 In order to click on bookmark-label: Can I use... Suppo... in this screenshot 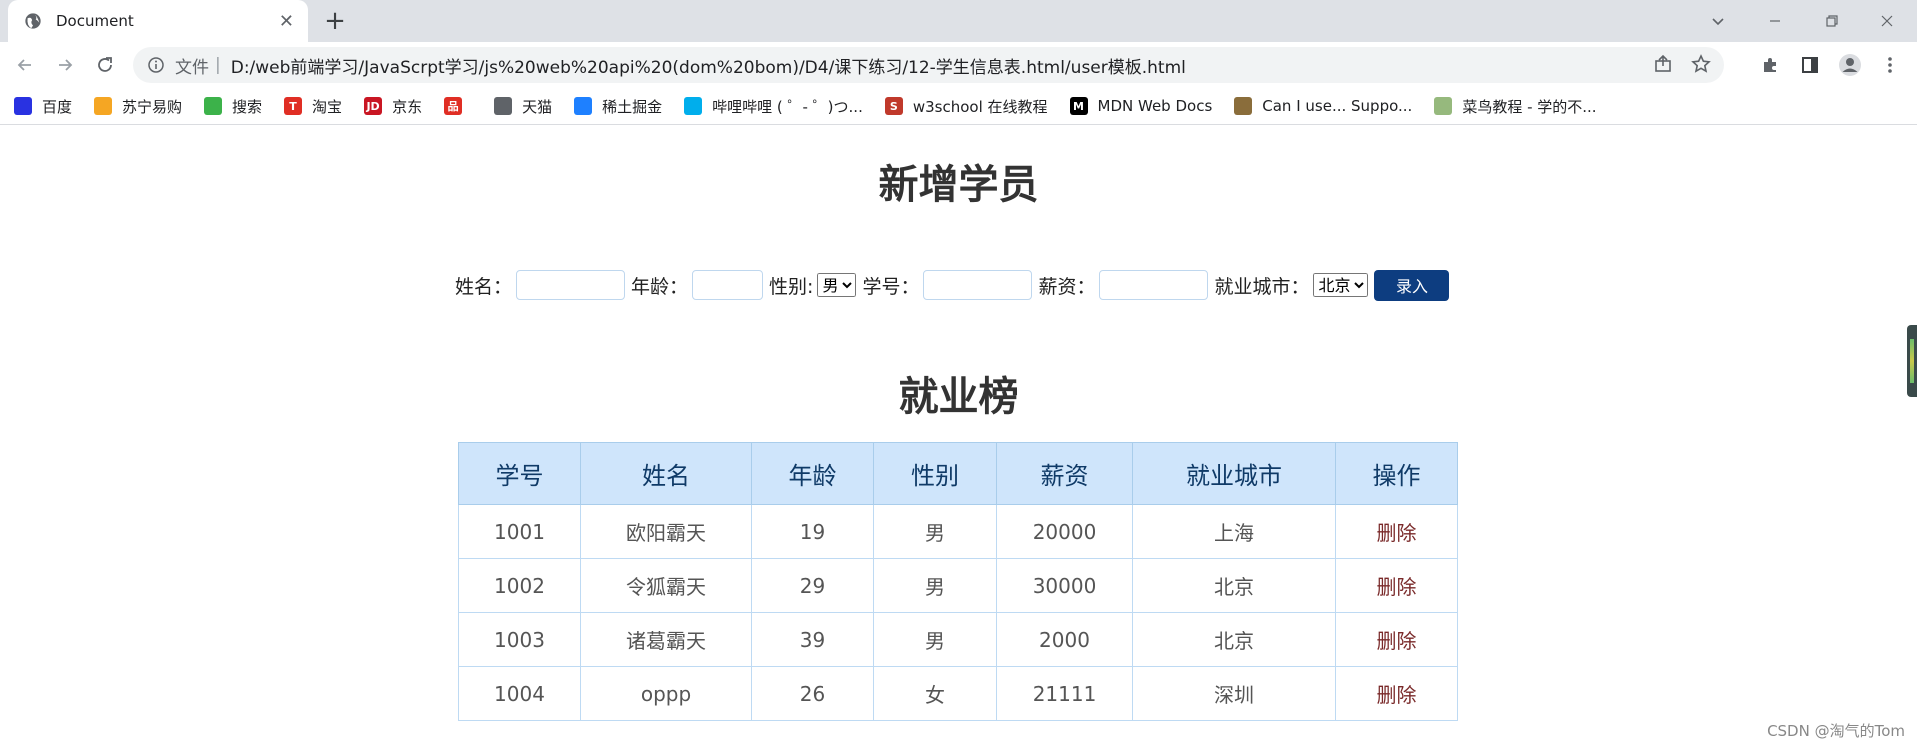, I will do `click(1337, 106)`.